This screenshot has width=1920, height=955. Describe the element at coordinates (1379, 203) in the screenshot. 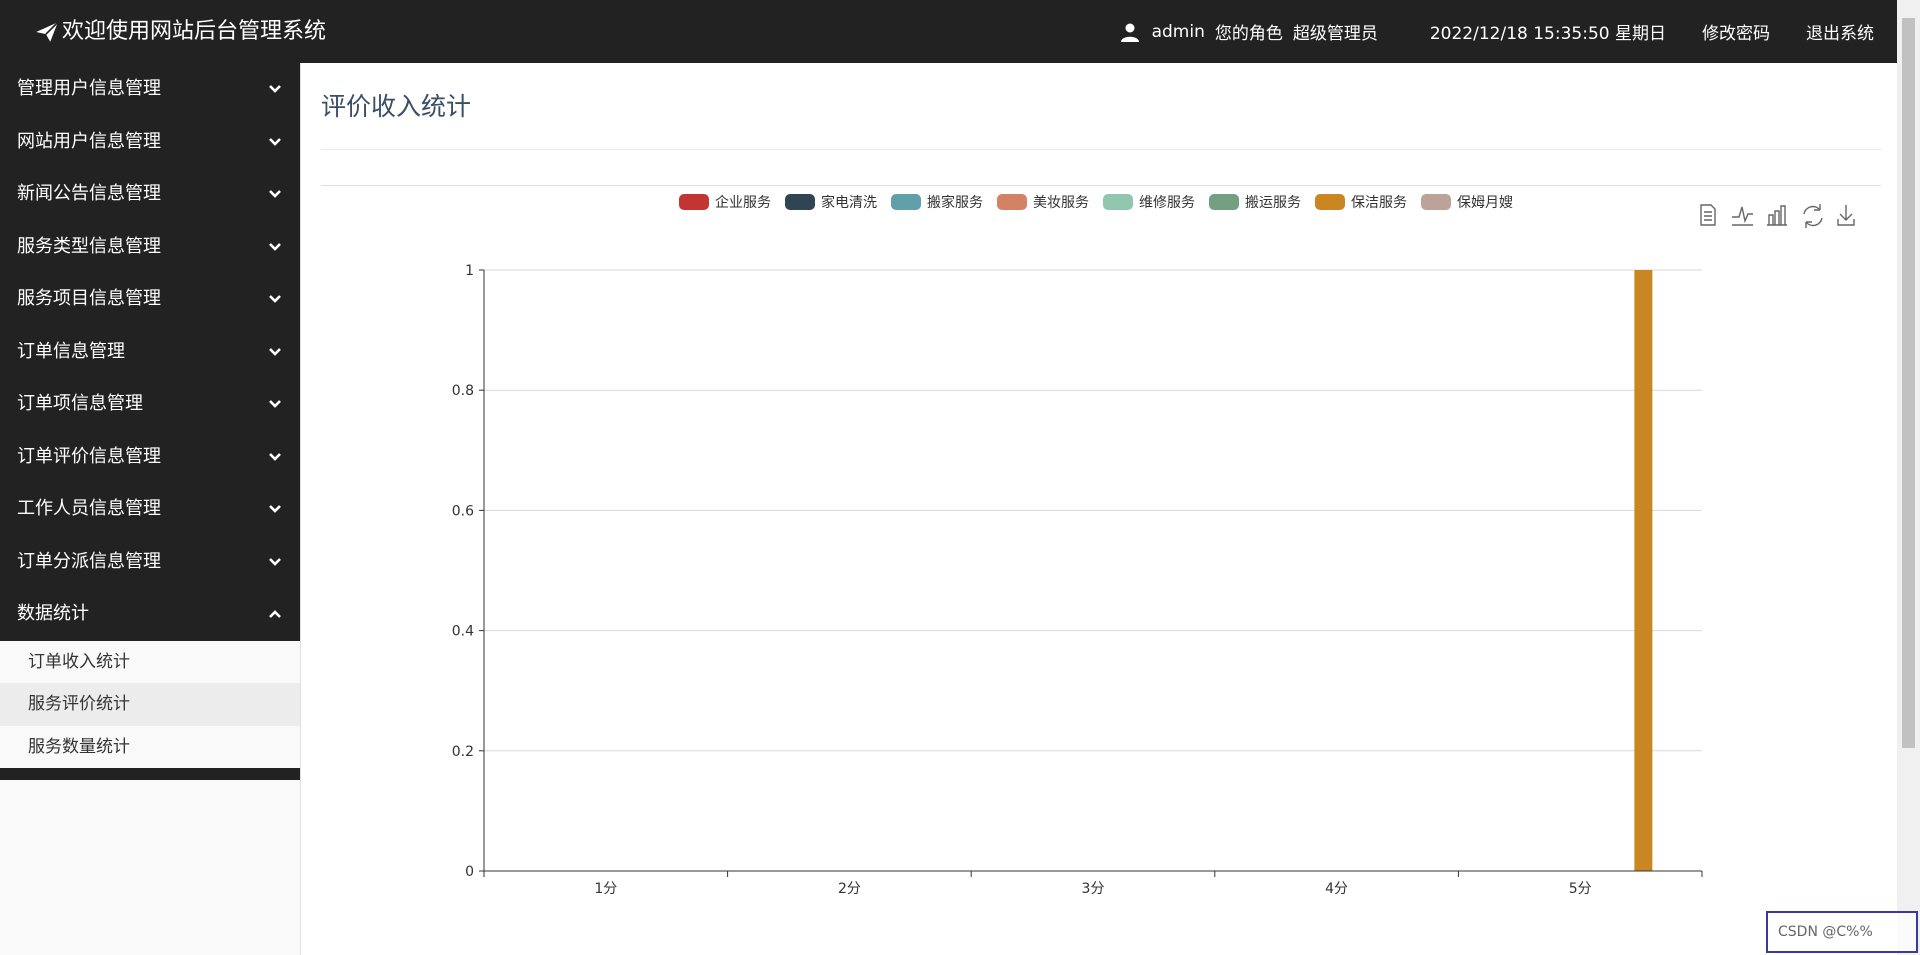

I see `legend-label: 保洁服务` at that location.